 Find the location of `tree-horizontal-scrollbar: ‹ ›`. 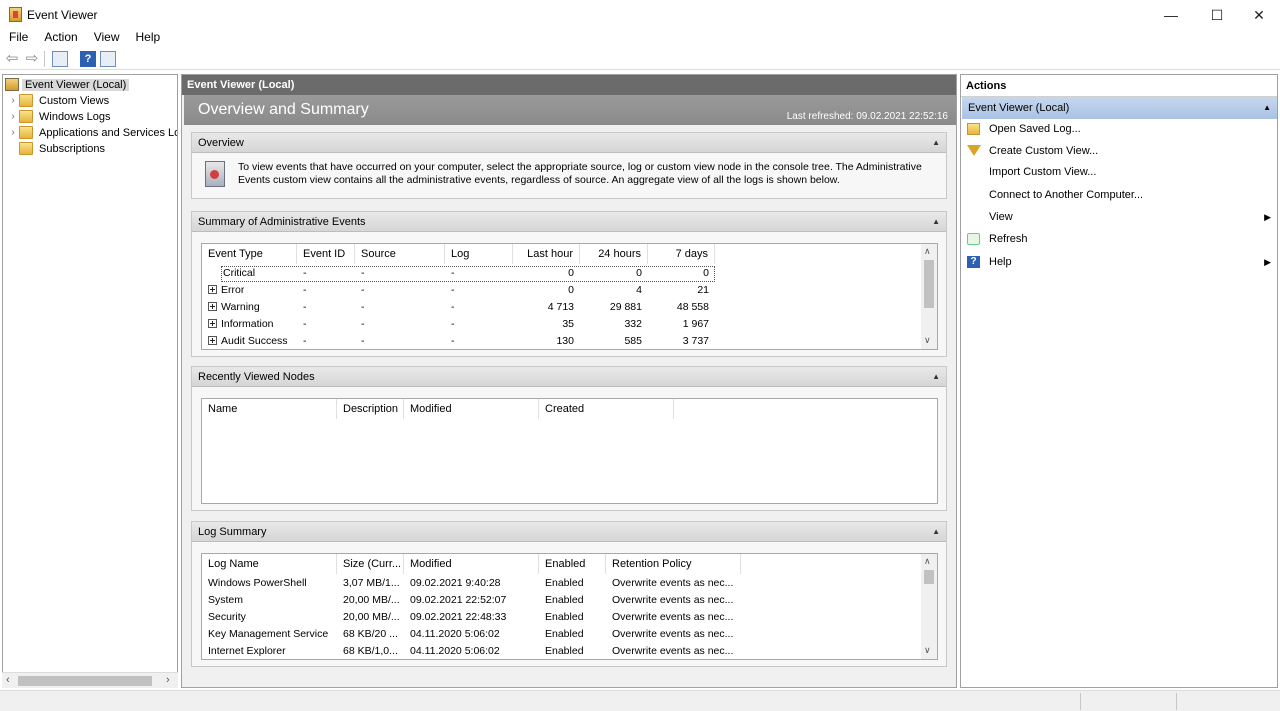

tree-horizontal-scrollbar: ‹ › is located at coordinates (90, 680).